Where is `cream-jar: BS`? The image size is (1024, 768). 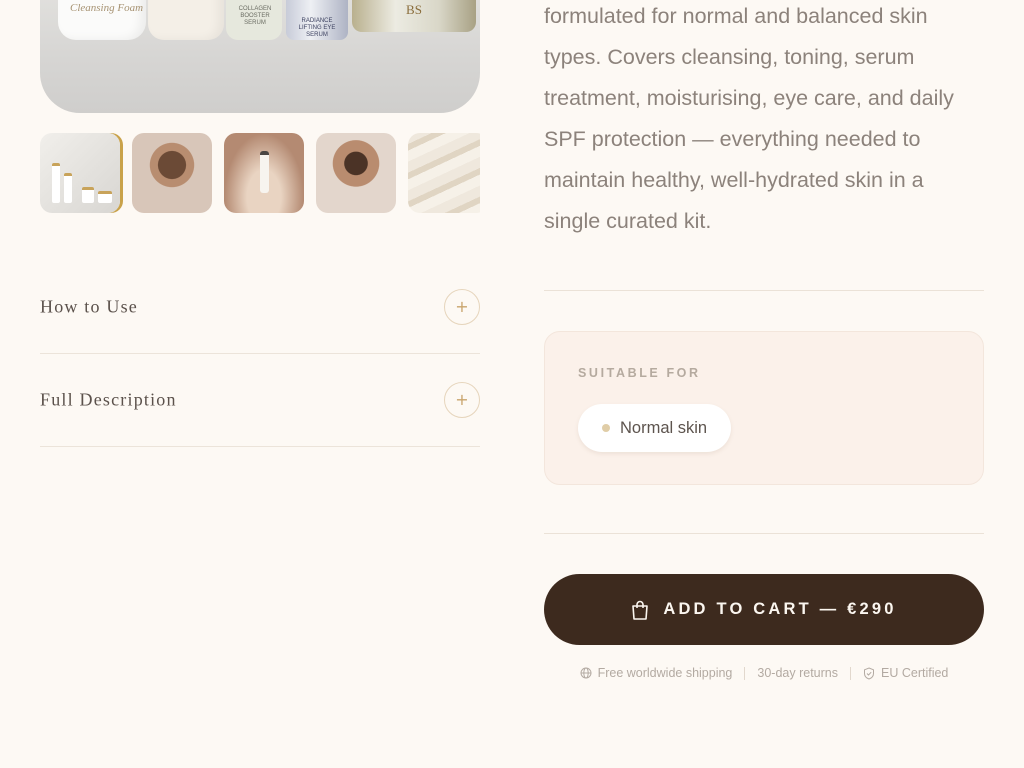 cream-jar: BS is located at coordinates (414, 16).